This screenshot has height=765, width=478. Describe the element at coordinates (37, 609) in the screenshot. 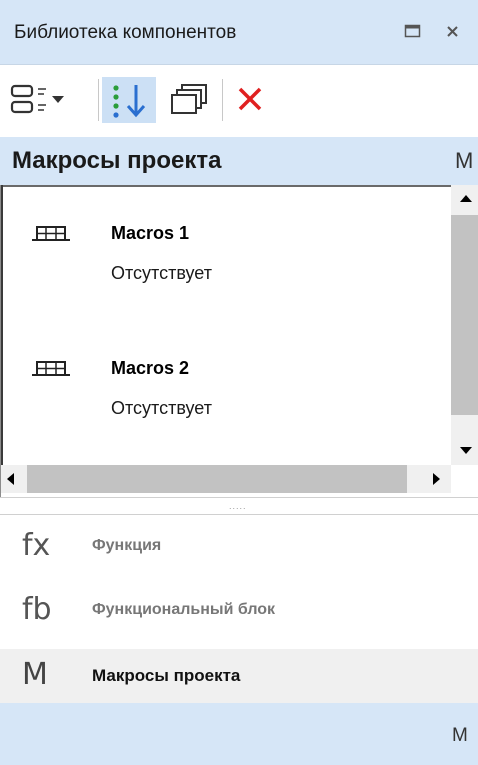

I see `function-block-icon: fb` at that location.